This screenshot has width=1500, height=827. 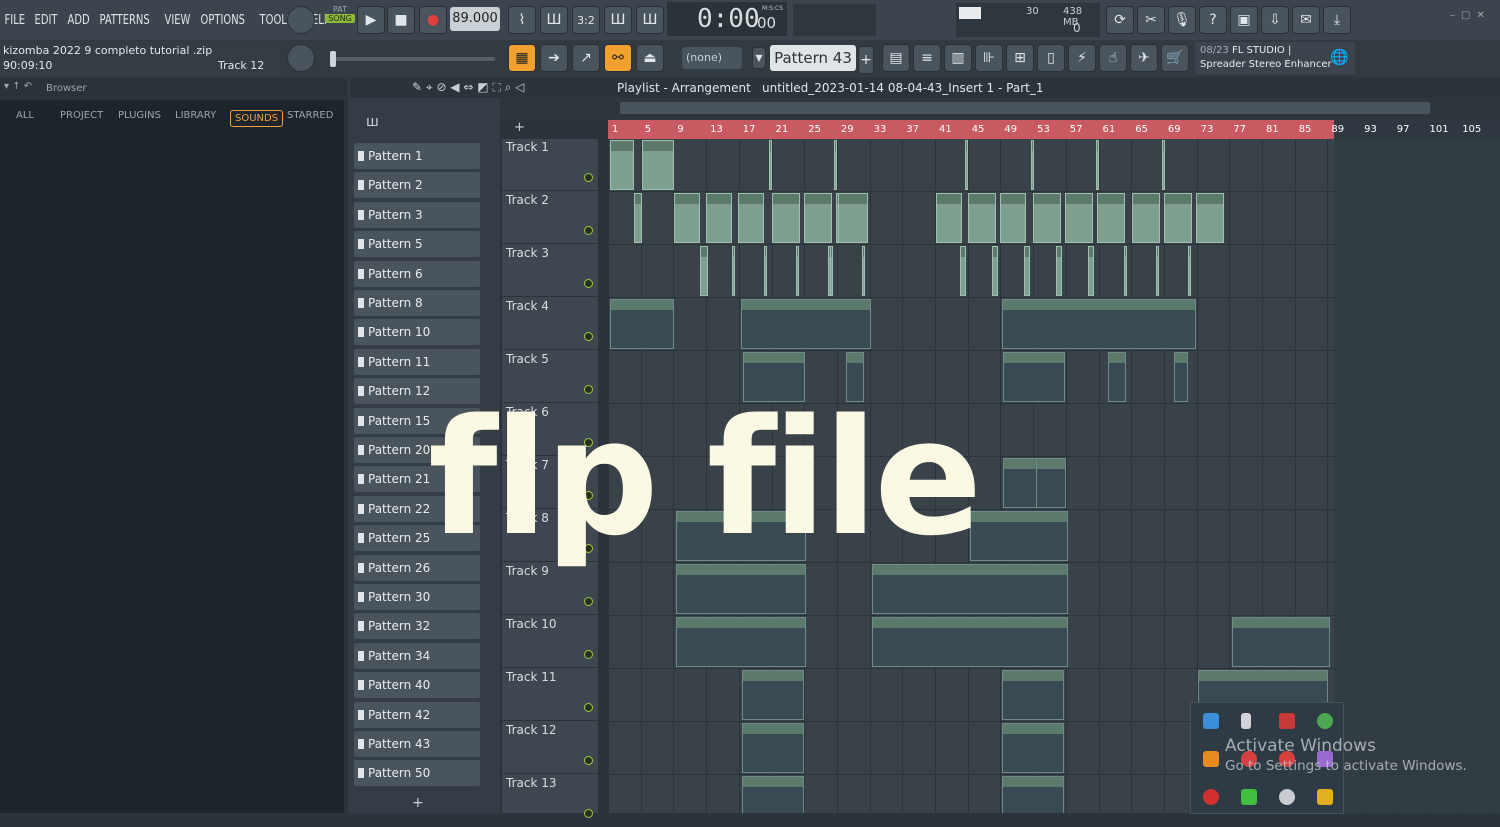 I want to click on browser-icon: ⊞, so click(x=1020, y=58).